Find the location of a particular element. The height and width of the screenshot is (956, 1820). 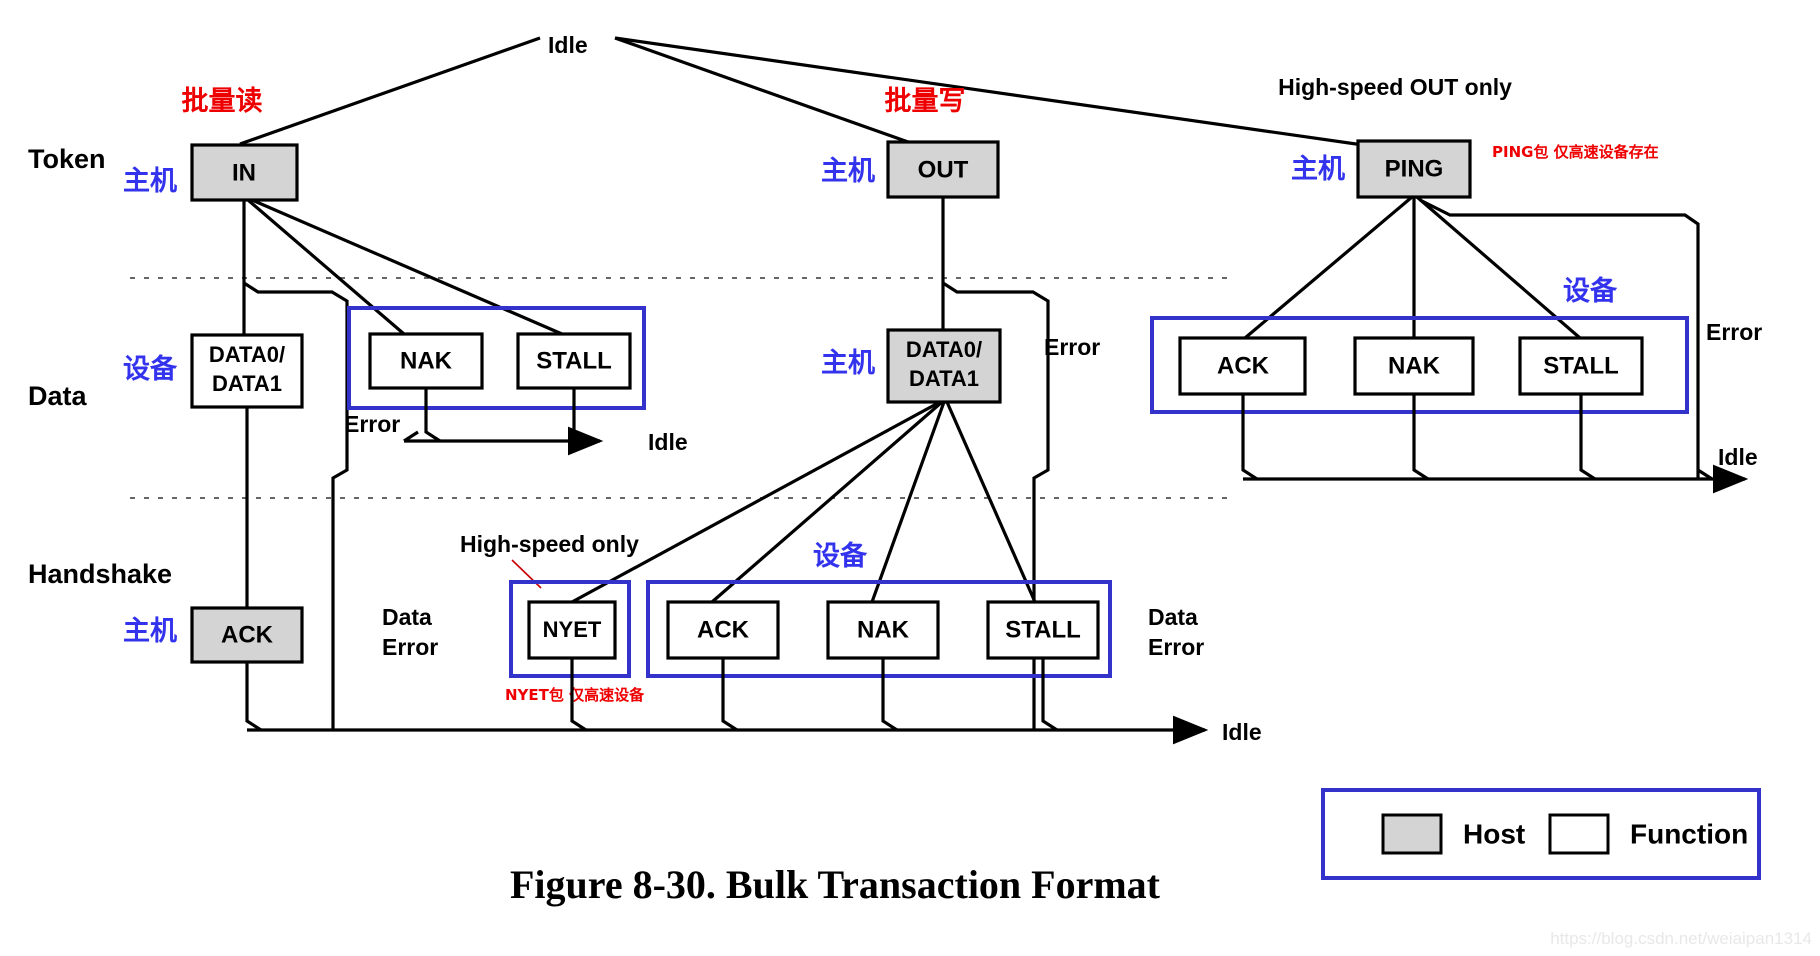

node-in-nak-label: NAK is located at coordinates (426, 360).